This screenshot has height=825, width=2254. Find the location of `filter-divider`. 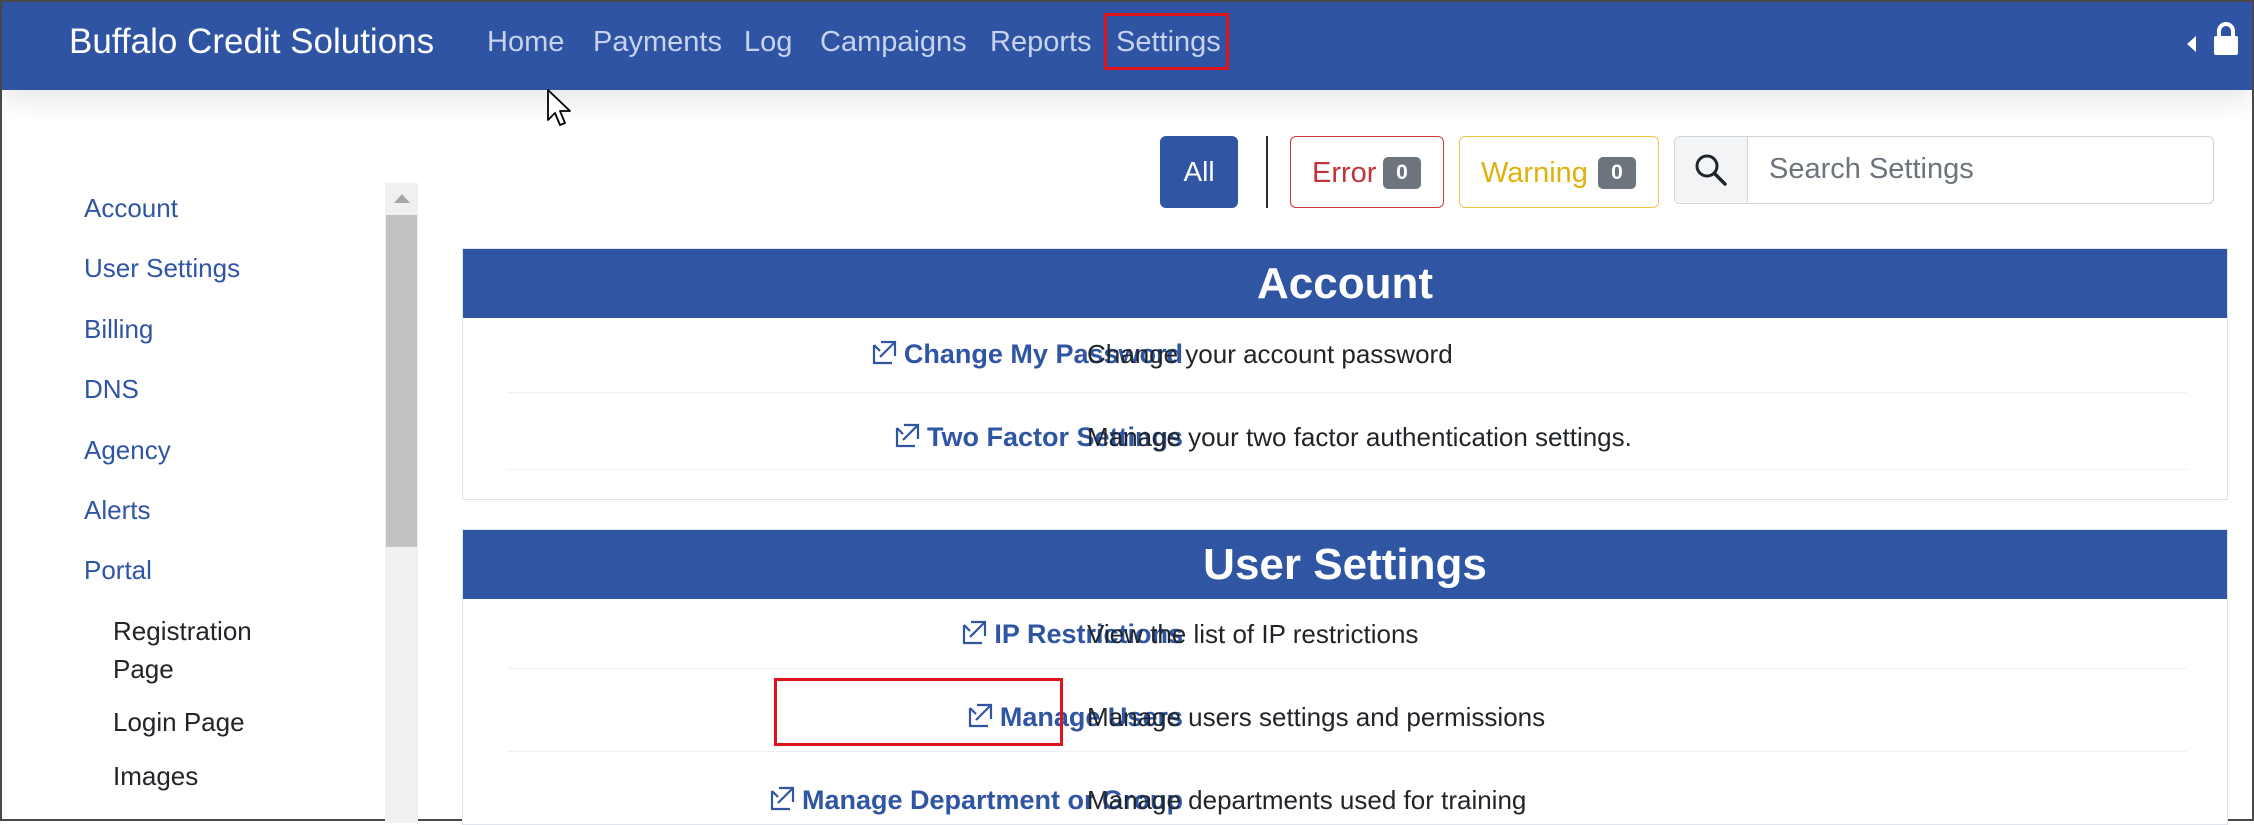

filter-divider is located at coordinates (1267, 172).